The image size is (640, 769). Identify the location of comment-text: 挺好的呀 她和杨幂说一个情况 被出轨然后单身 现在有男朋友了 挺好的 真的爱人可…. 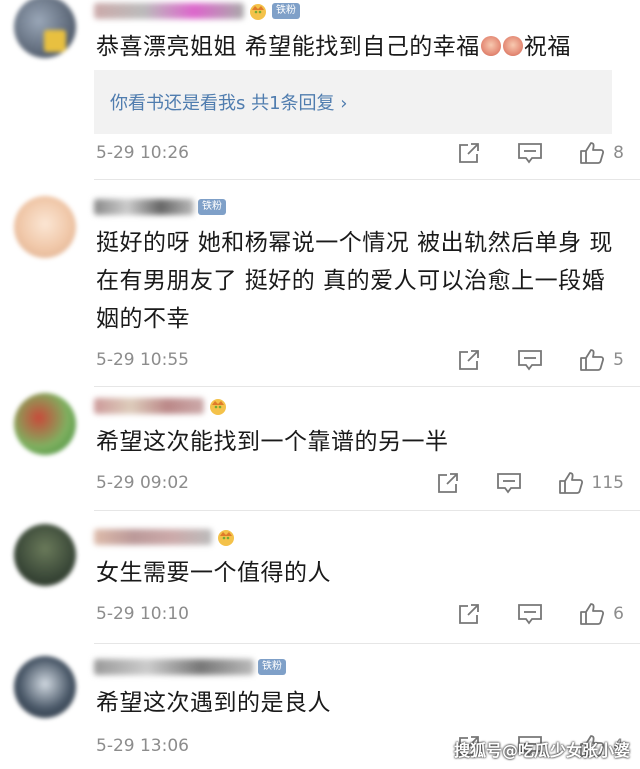
(354, 281).